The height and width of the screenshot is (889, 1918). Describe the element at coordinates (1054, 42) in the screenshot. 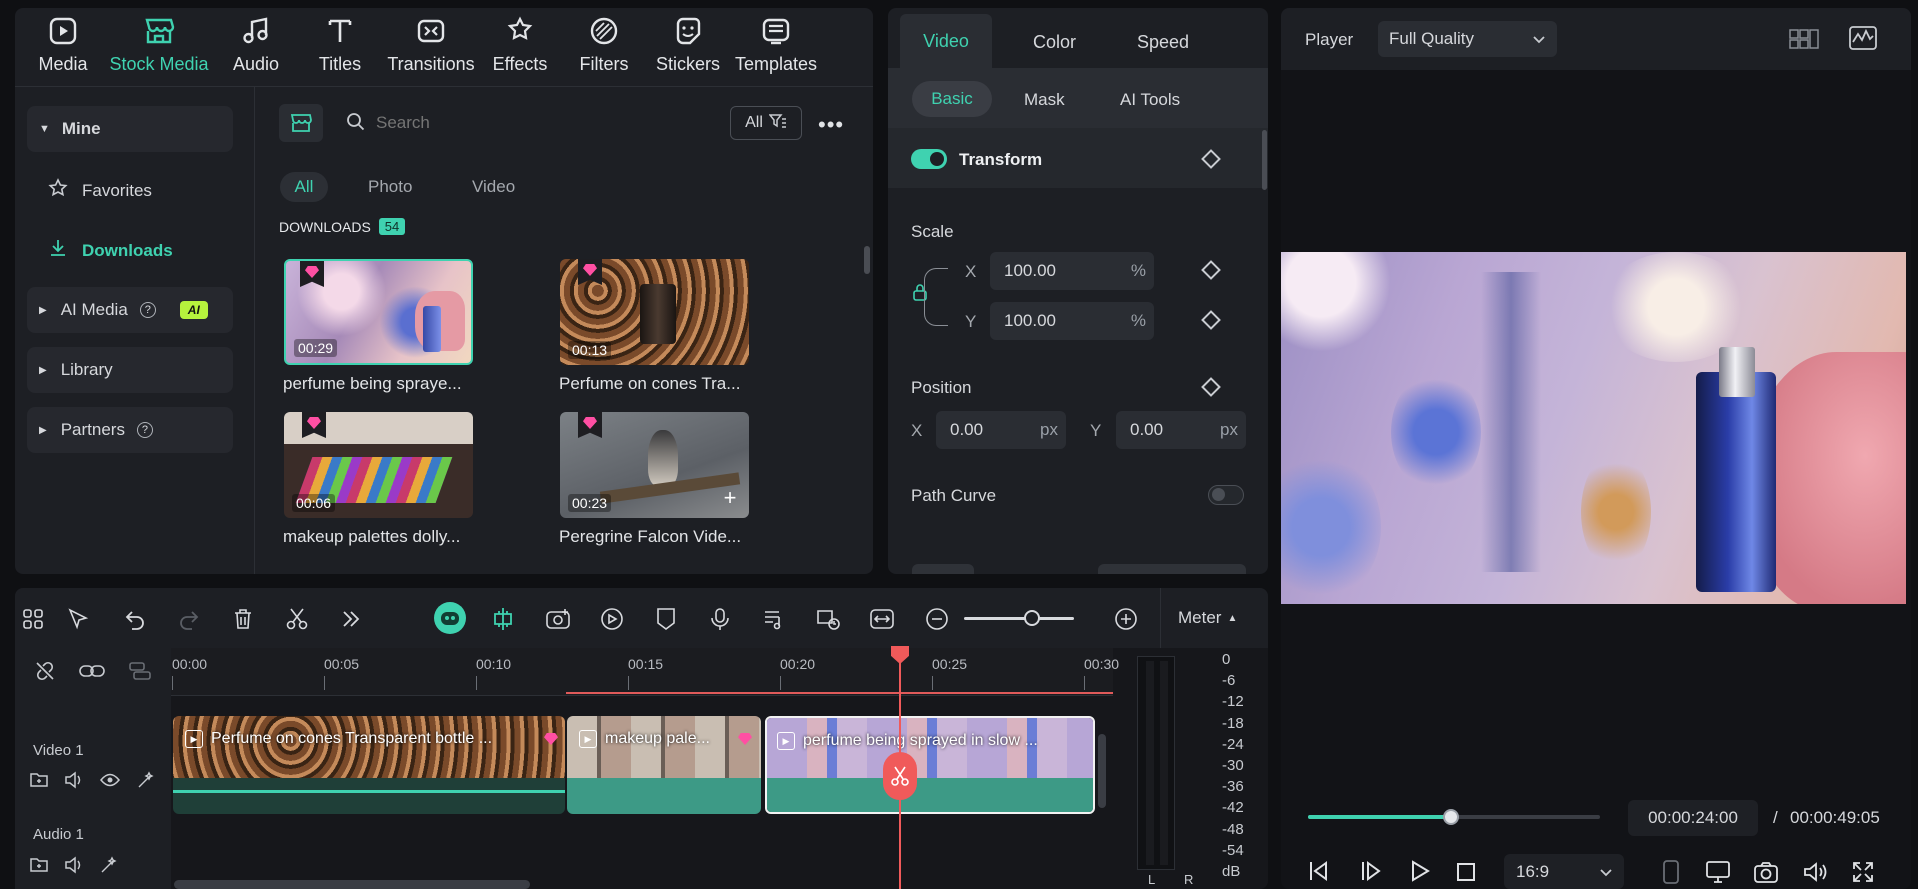

I see `tab-color: Color` at that location.